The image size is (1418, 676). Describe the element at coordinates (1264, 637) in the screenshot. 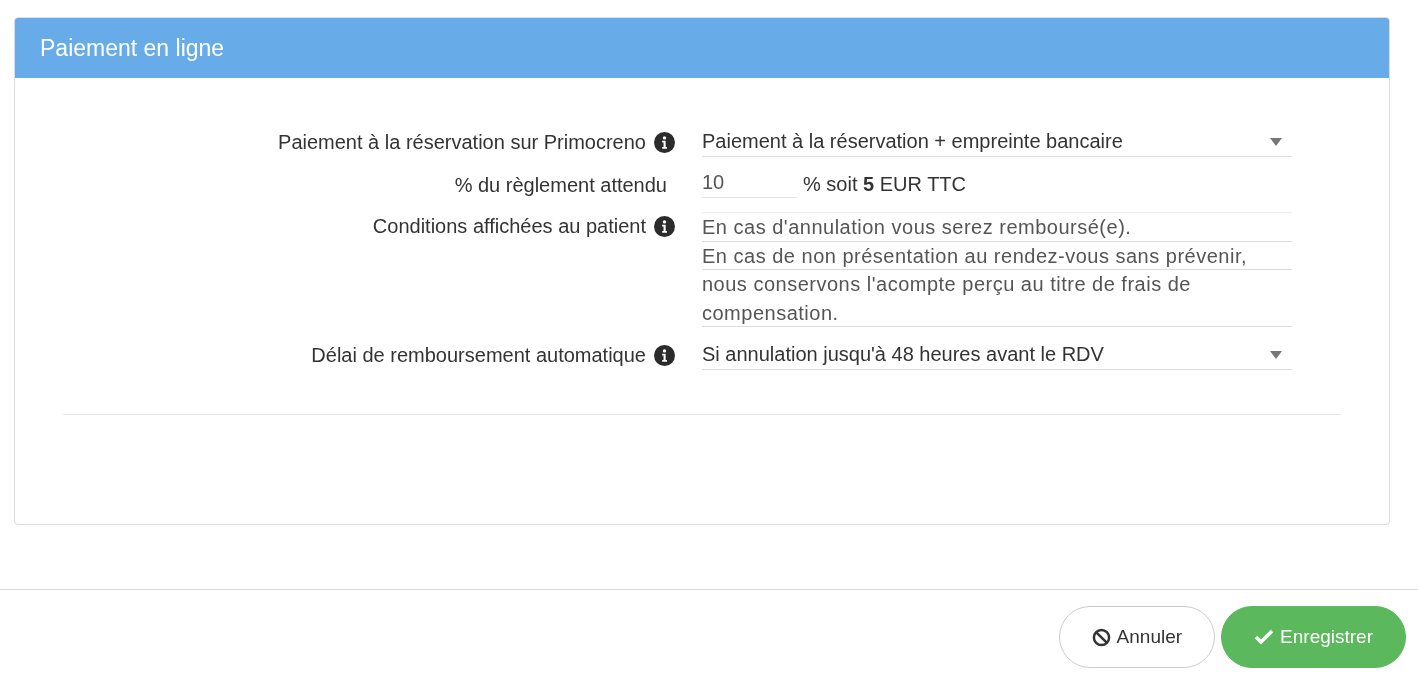

I see `check-icon` at that location.